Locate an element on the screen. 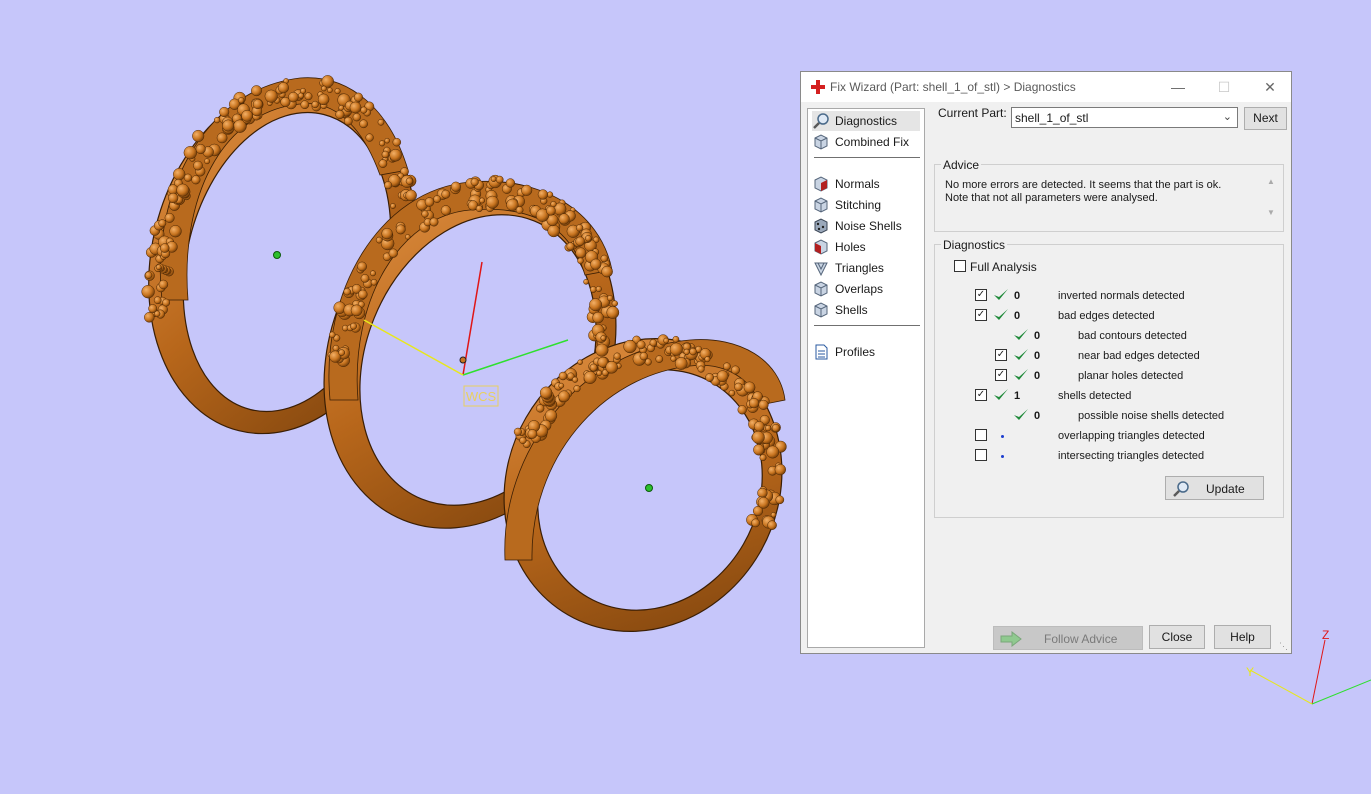  nav-item-diagnostics: Diagnostics is located at coordinates (866, 121).